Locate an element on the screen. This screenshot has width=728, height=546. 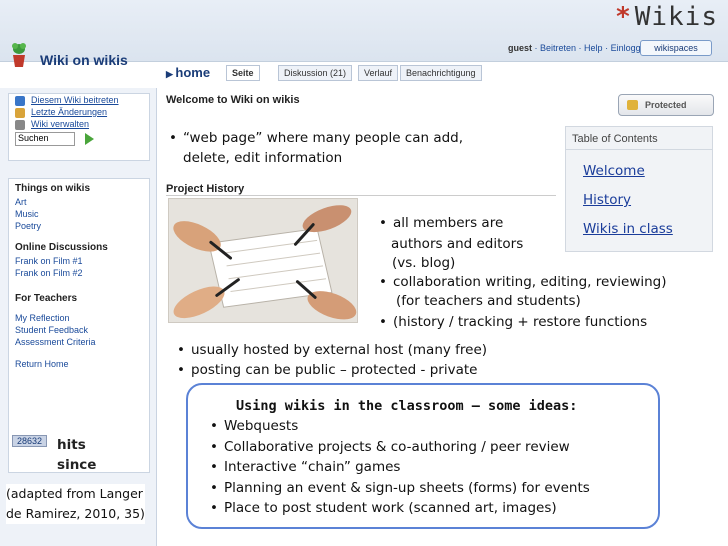
toc-link-welcome: Welcome is located at coordinates (614, 171).